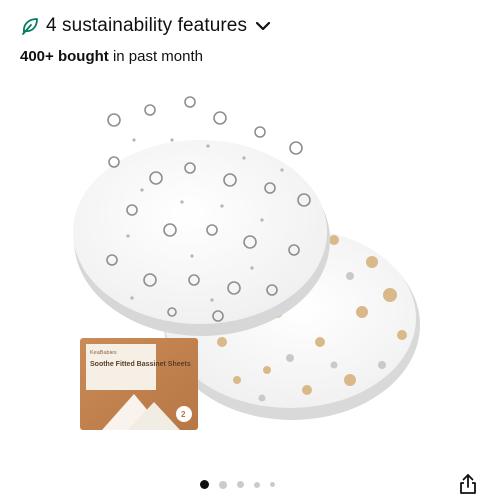 This screenshot has height=500, width=500. What do you see at coordinates (103, 353) in the screenshot?
I see `box-brand: KeaBabies` at bounding box center [103, 353].